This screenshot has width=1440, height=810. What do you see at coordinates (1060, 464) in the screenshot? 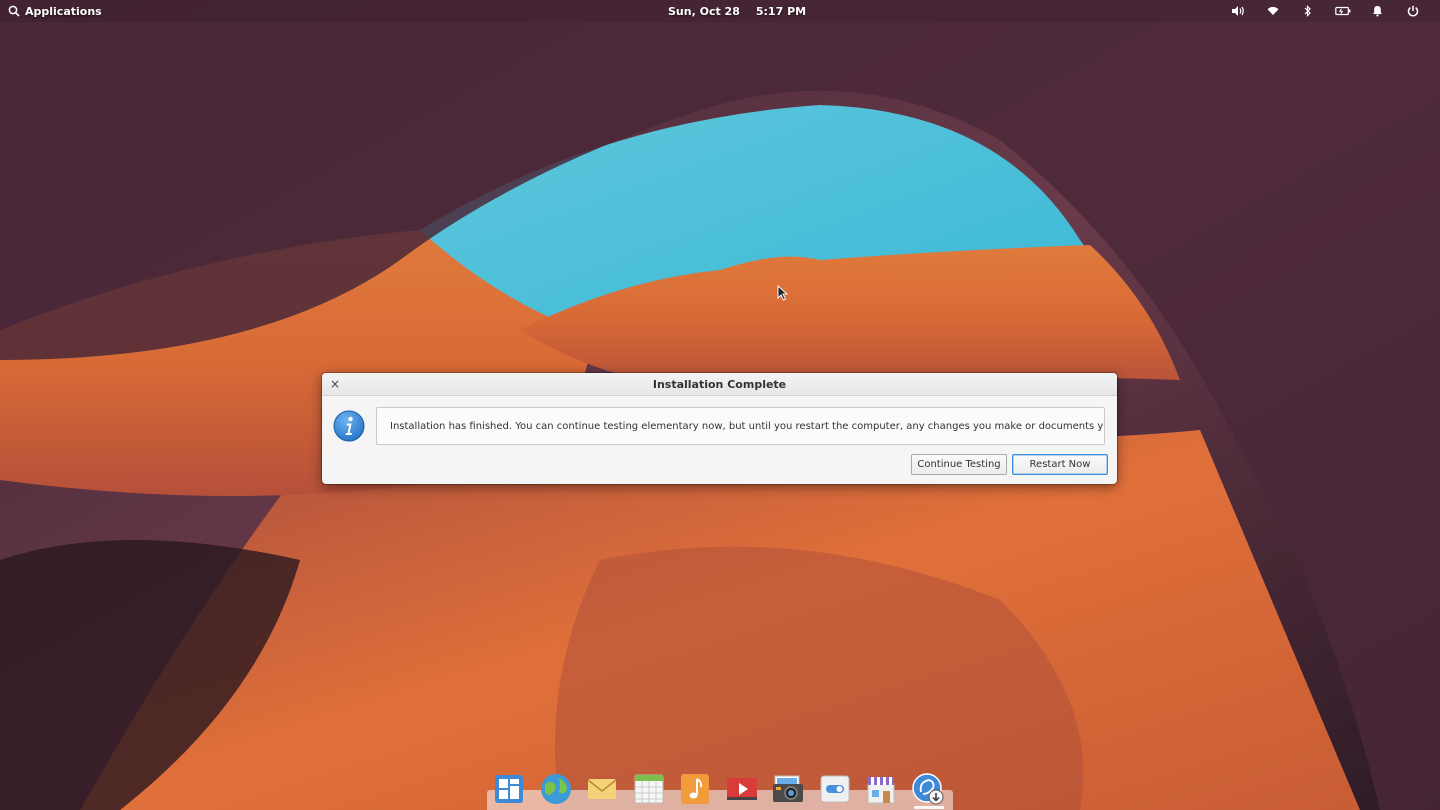
I see `restart-now-button: Restart Now` at bounding box center [1060, 464].